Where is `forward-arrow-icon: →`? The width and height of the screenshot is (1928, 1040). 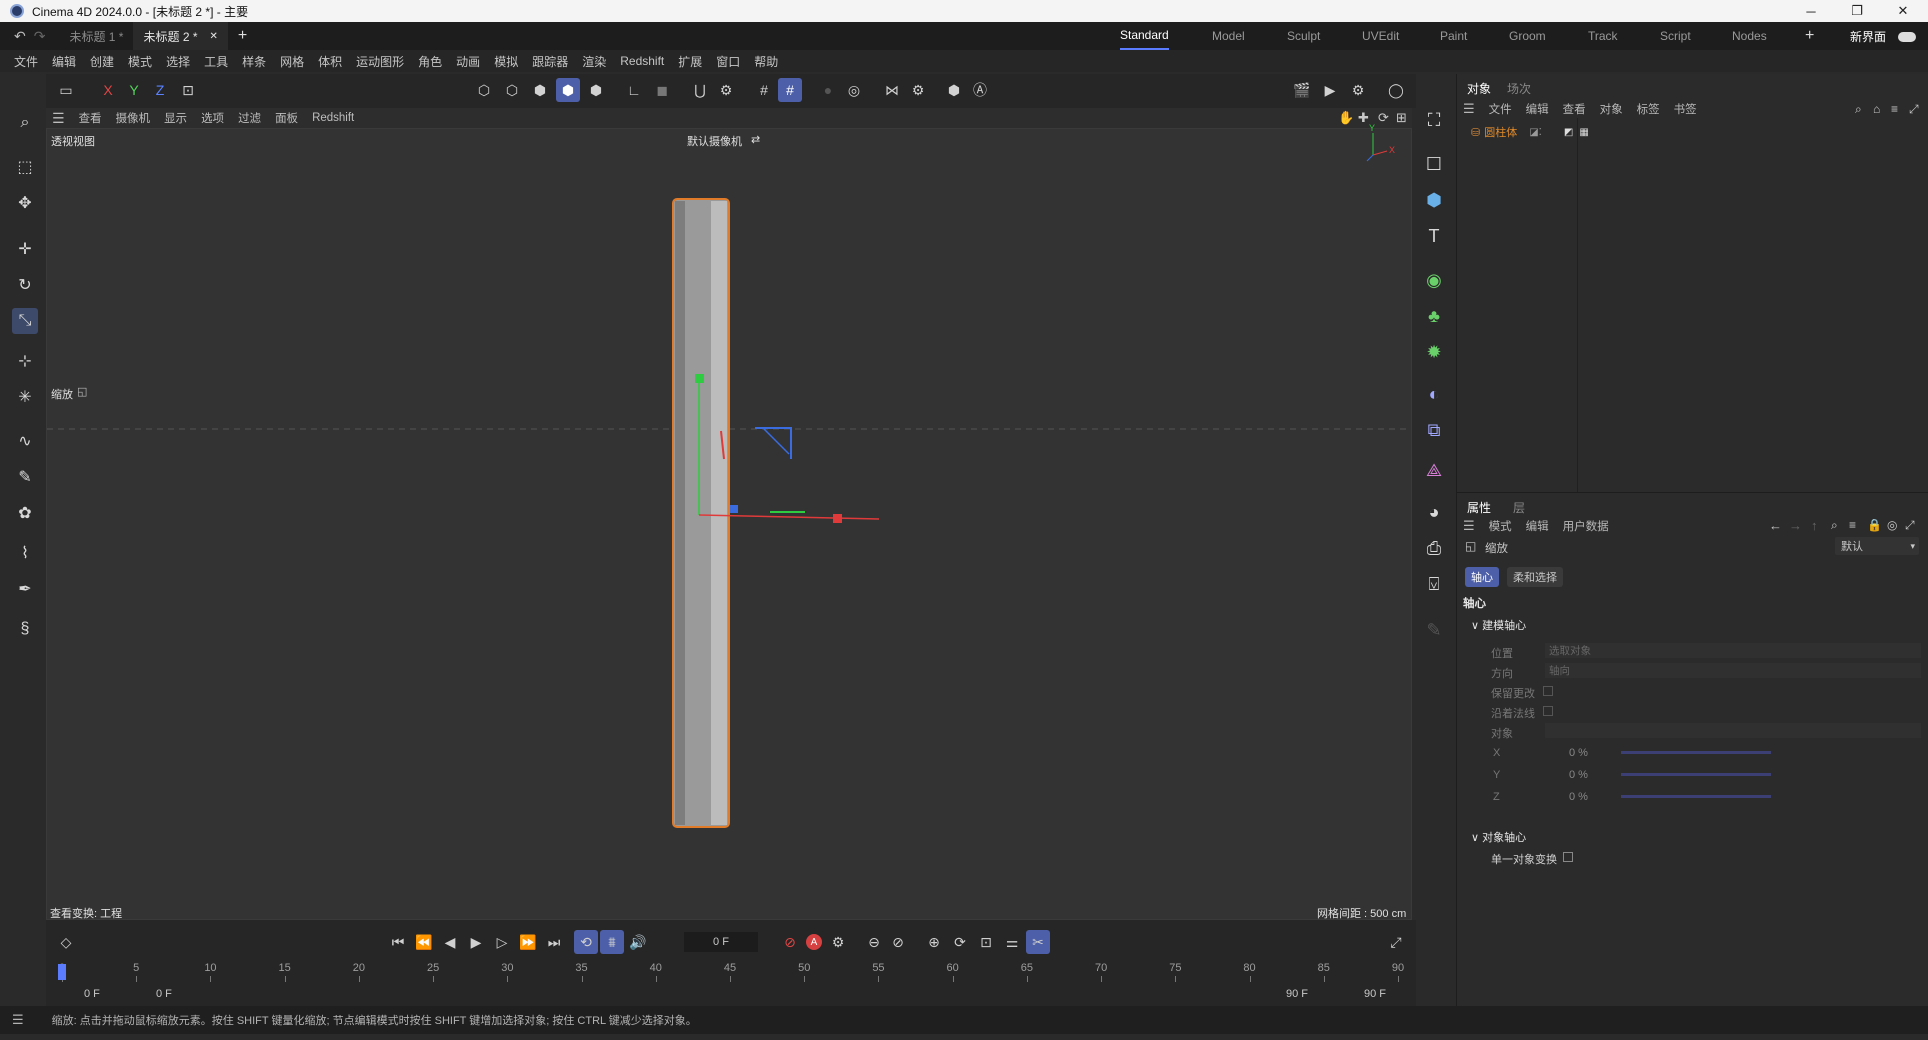 forward-arrow-icon: → is located at coordinates (1795, 525).